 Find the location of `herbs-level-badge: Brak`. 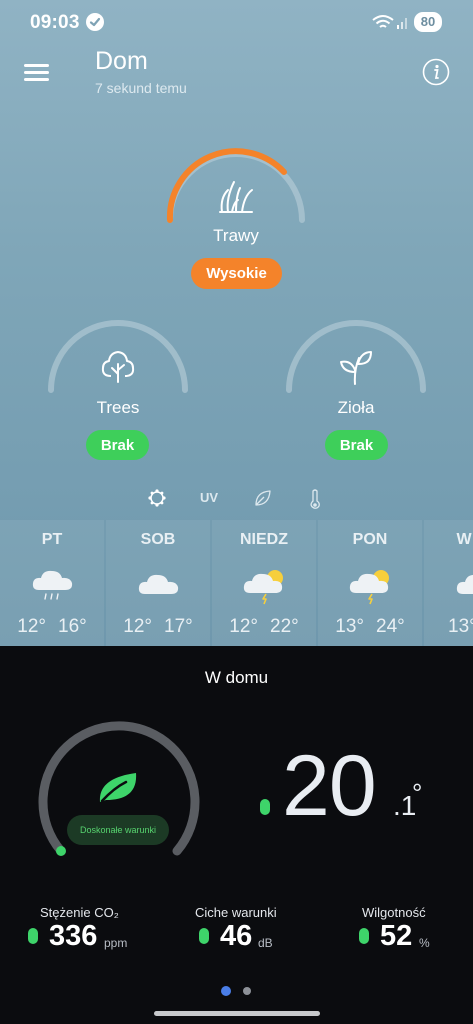

herbs-level-badge: Brak is located at coordinates (356, 445).